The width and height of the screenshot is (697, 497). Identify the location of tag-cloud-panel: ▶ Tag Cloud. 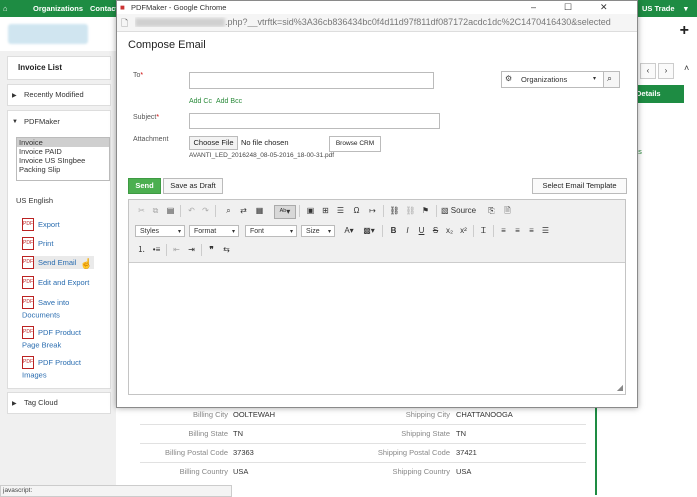
(59, 403).